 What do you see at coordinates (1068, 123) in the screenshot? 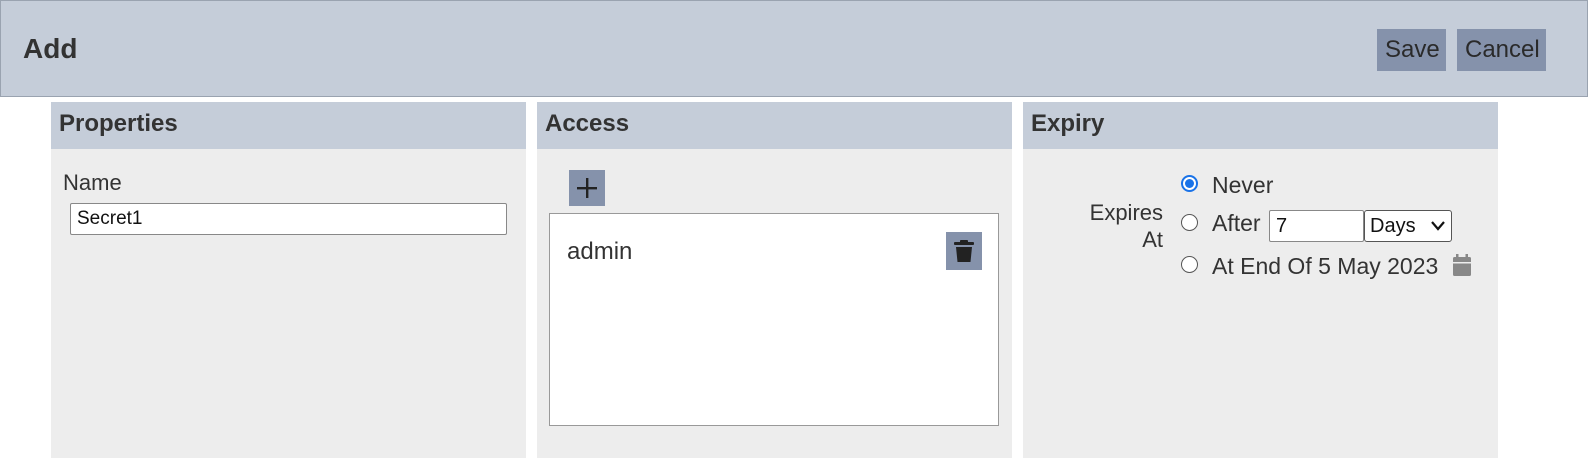
I see `expiry-panel-title: Expiry` at bounding box center [1068, 123].